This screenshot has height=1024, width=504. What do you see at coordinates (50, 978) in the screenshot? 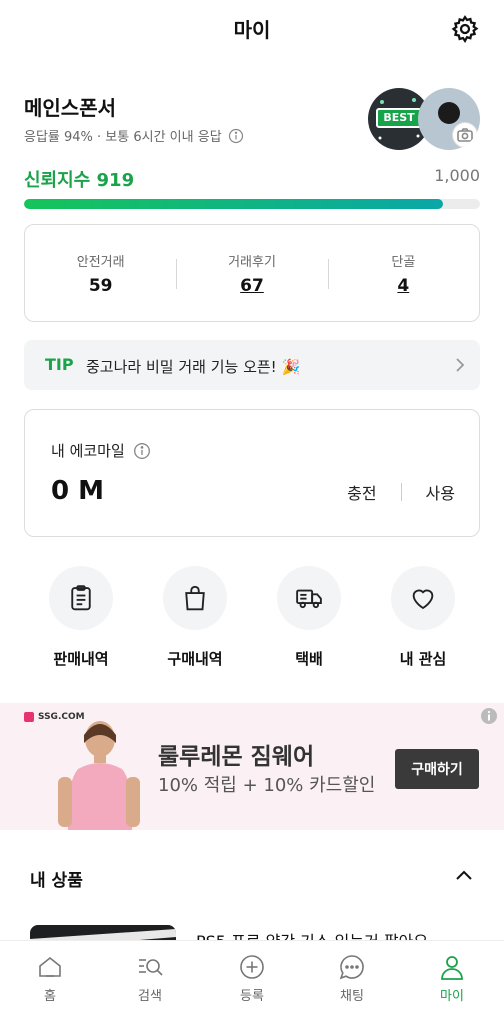
I see `tab-home: 홈` at bounding box center [50, 978].